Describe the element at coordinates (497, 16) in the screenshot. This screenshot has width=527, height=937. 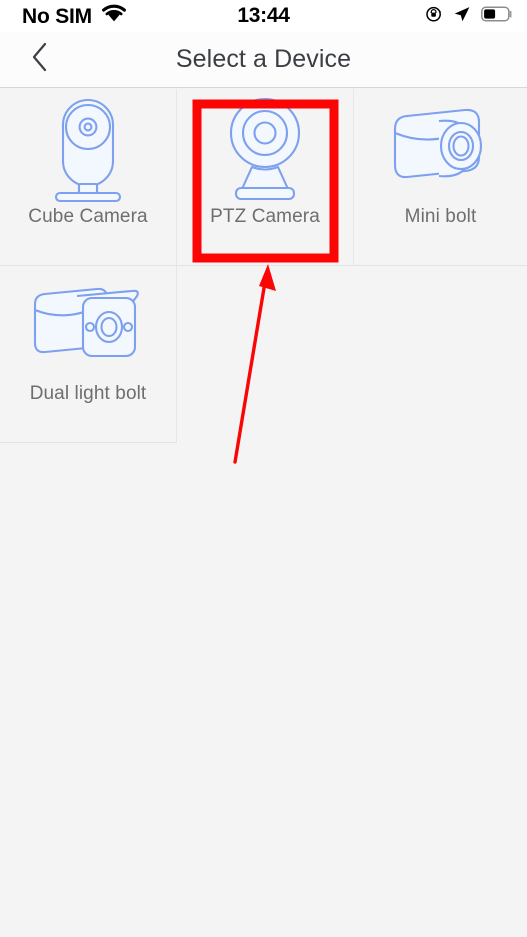
I see `battery-icon` at that location.